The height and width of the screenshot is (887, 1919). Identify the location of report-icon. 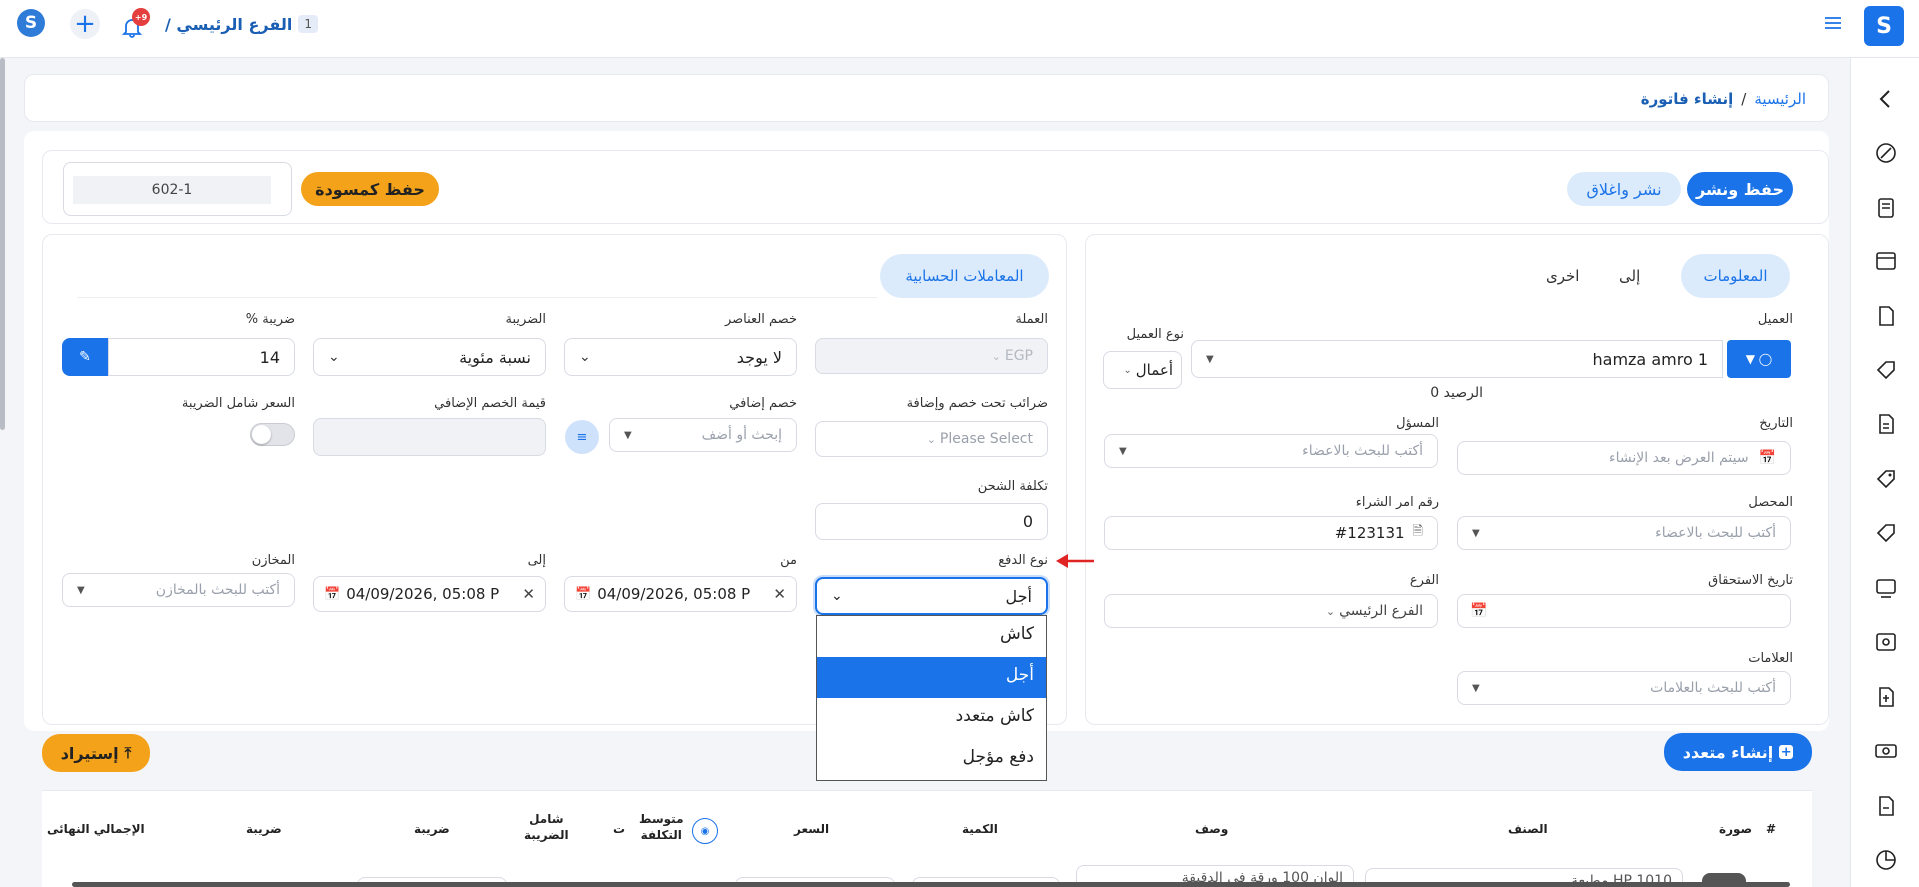
(1886, 424).